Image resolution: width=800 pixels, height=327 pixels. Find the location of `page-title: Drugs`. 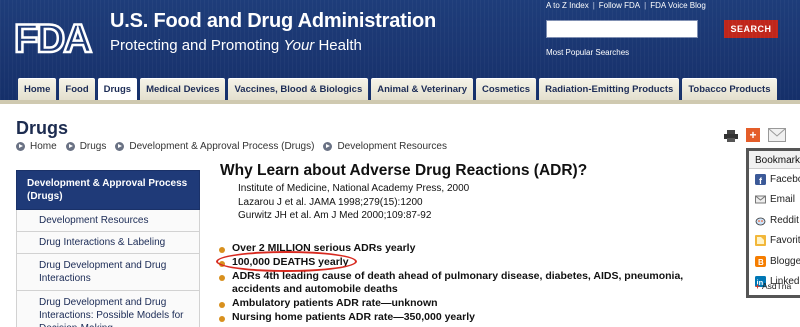

page-title: Drugs is located at coordinates (42, 128).